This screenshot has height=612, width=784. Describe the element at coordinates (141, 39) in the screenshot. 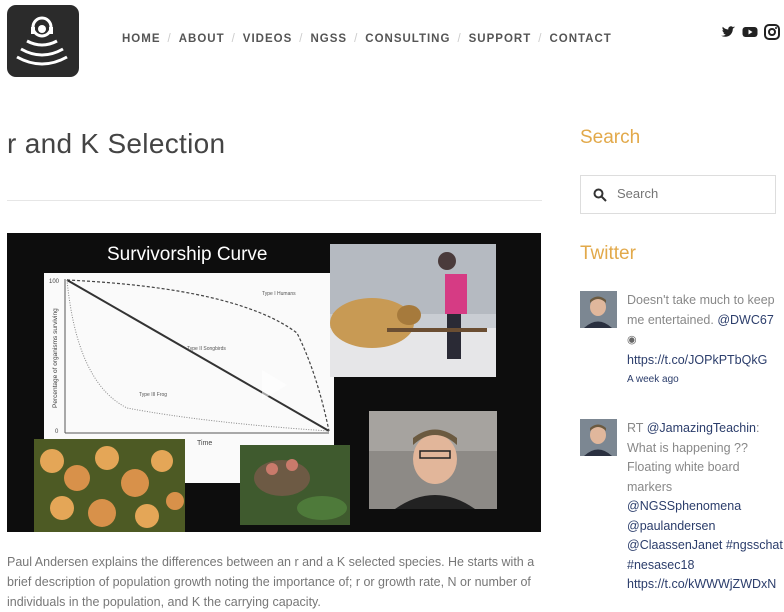

I see `nav-home: HOME` at that location.